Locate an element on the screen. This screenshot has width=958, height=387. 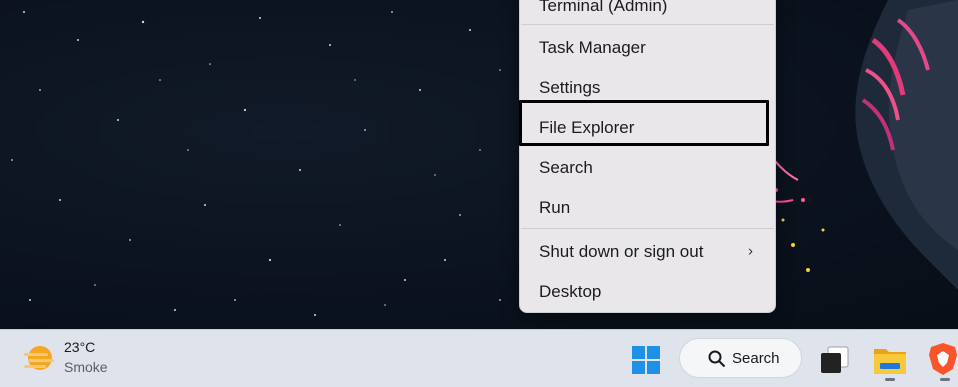
menu-item-run: Run is located at coordinates (647, 208).